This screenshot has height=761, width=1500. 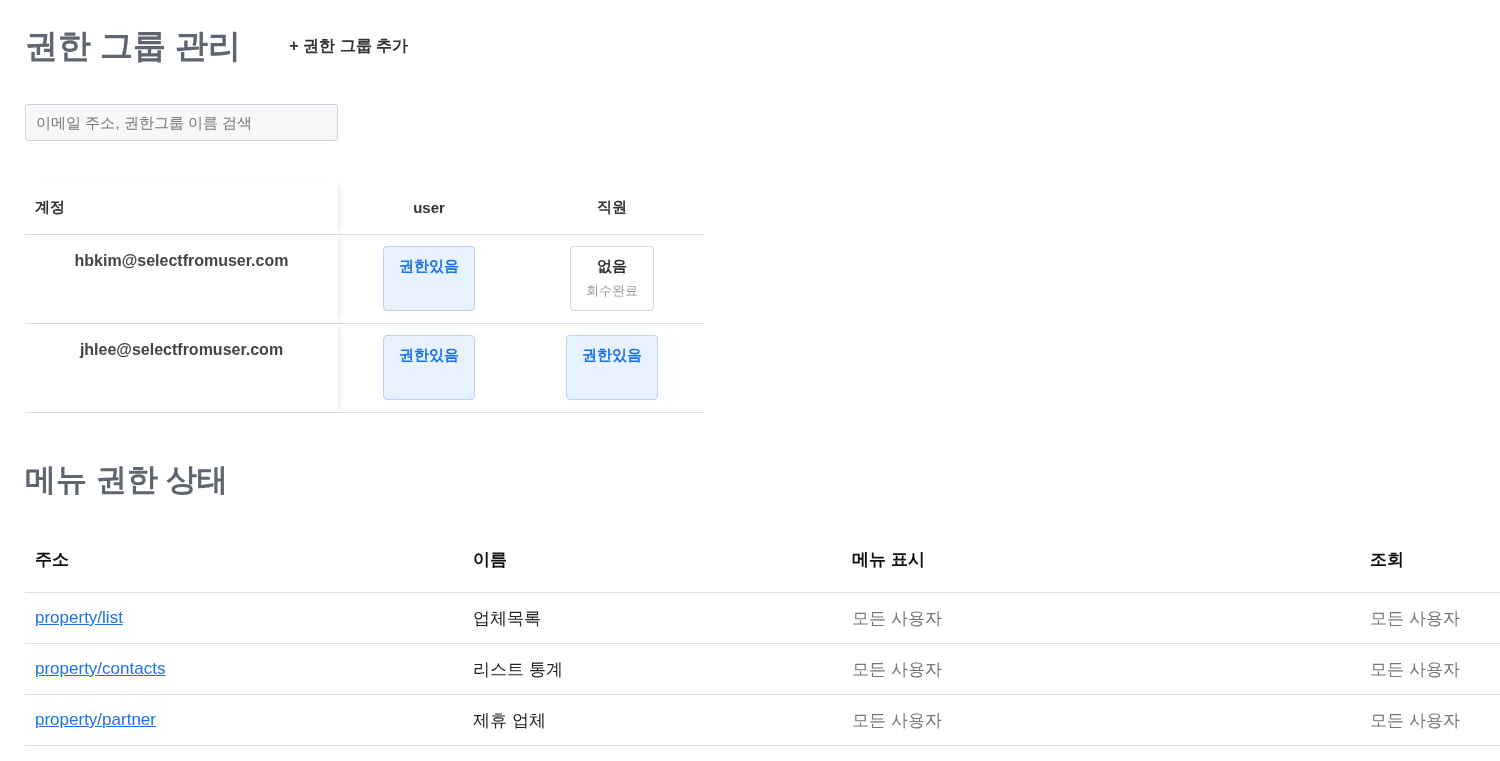 I want to click on account-email: hbkim@selectfromuser.com, so click(x=181, y=279).